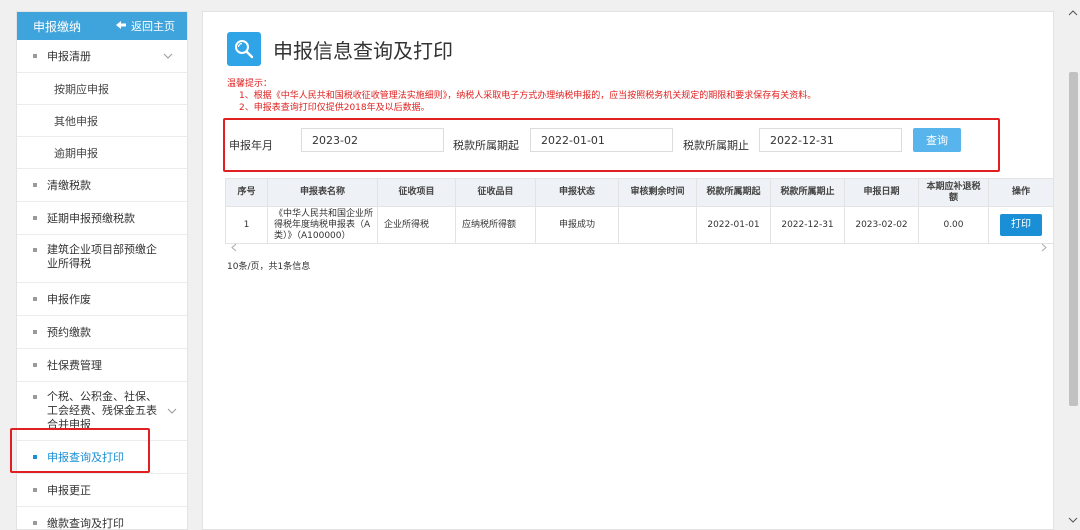  What do you see at coordinates (74, 365) in the screenshot?
I see `sidebar-item-label: 社保费管理` at bounding box center [74, 365].